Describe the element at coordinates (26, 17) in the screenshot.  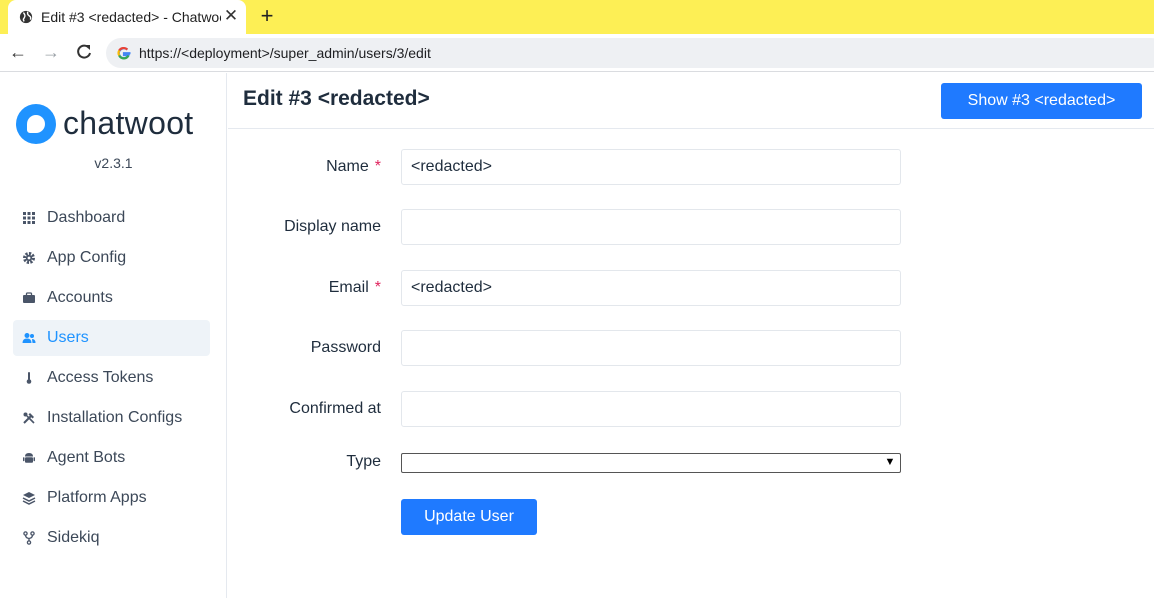
I see `globe-icon` at that location.